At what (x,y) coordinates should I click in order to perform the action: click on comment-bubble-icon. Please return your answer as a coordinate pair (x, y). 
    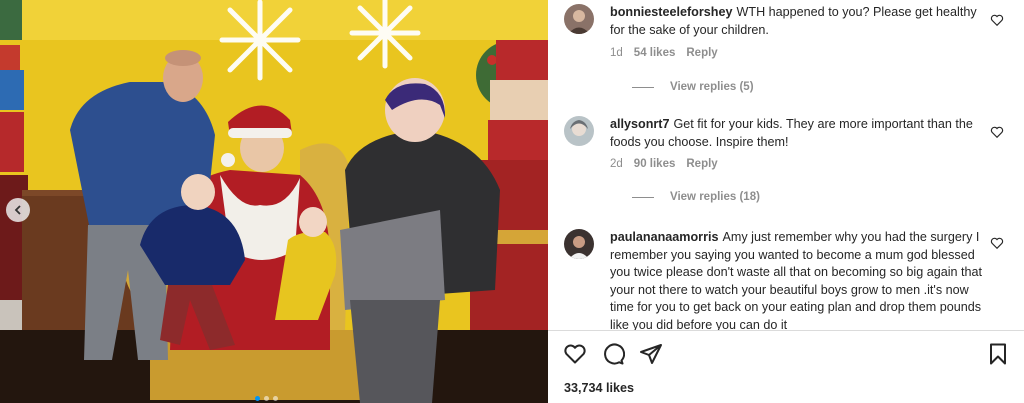
    Looking at the image, I should click on (613, 354).